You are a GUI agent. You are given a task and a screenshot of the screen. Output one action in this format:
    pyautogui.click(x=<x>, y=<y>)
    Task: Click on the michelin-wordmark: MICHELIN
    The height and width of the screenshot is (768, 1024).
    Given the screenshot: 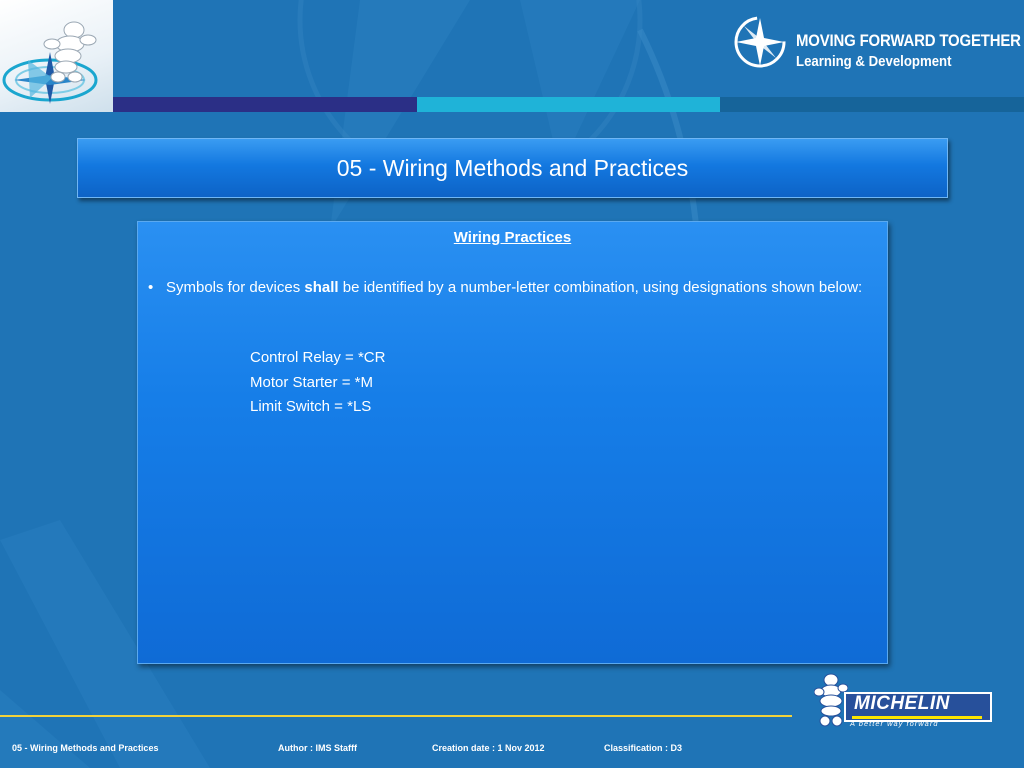 What is the action you would take?
    pyautogui.click(x=902, y=703)
    